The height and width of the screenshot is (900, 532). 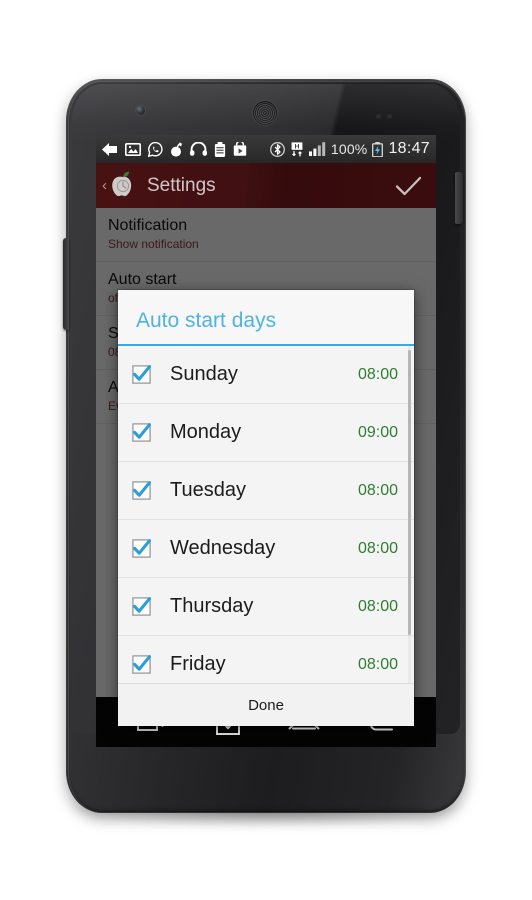 I want to click on status-bar: H 100% 18:47, so click(x=266, y=149).